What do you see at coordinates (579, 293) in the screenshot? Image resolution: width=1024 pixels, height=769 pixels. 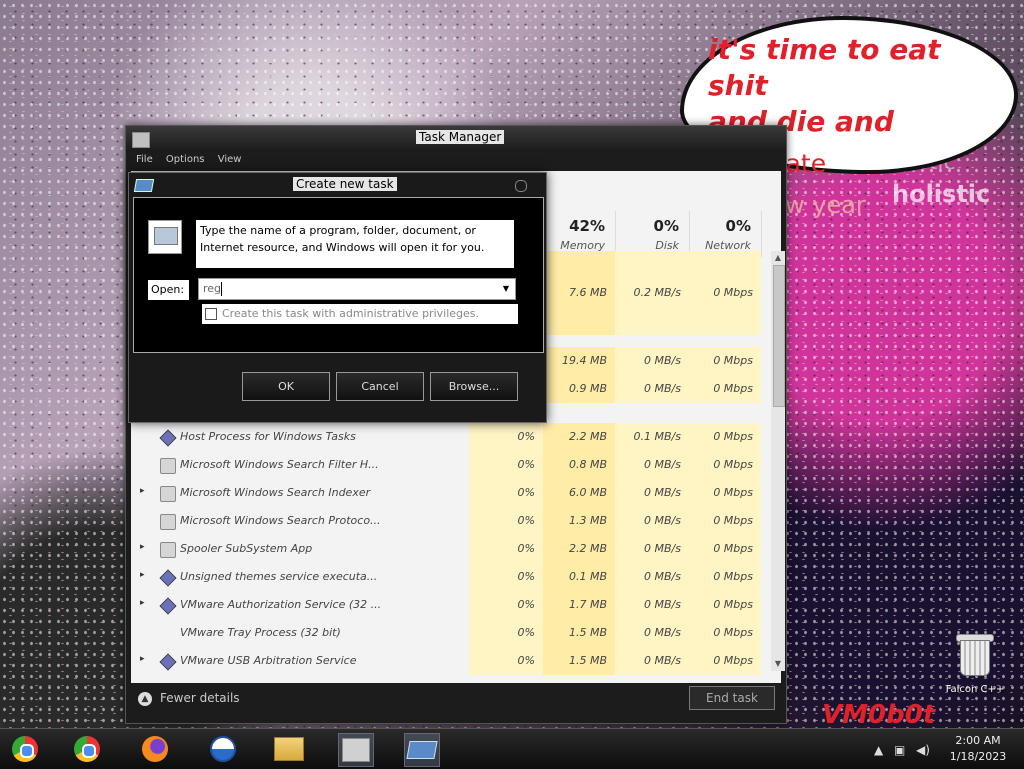 I see `memory-cell: 7.6 MB` at bounding box center [579, 293].